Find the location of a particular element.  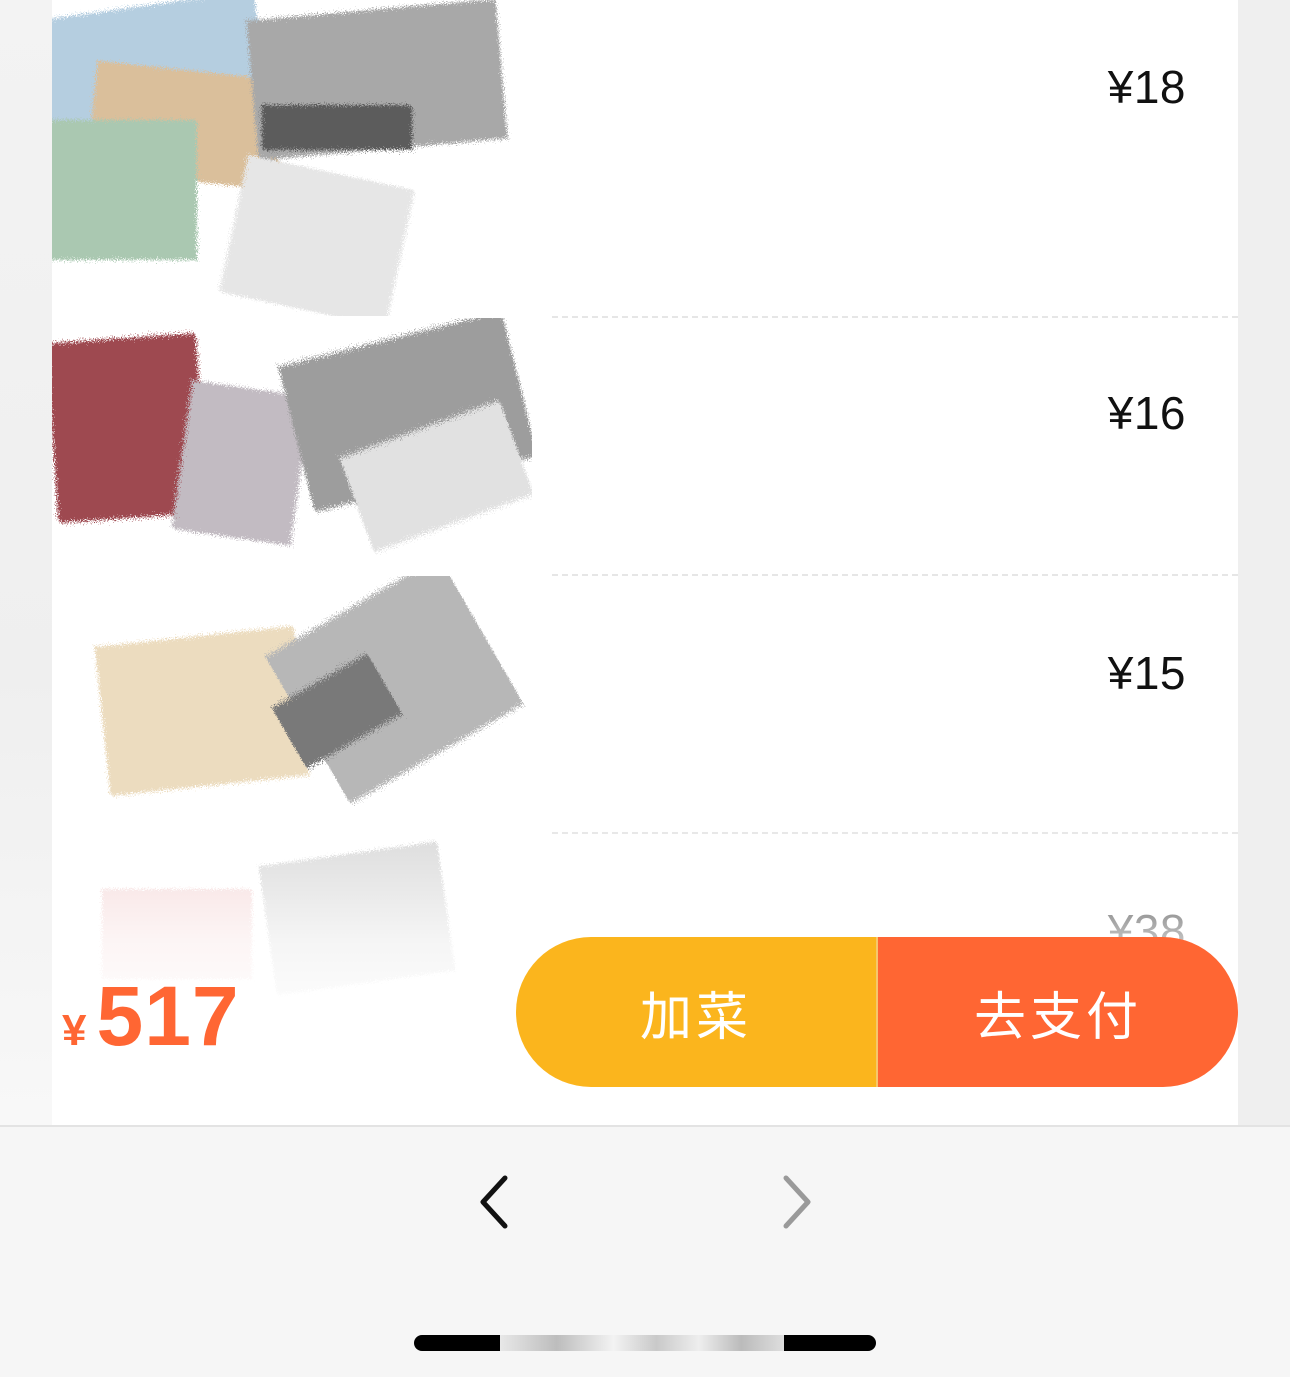

order-total: ¥ 517 is located at coordinates (151, 1016).